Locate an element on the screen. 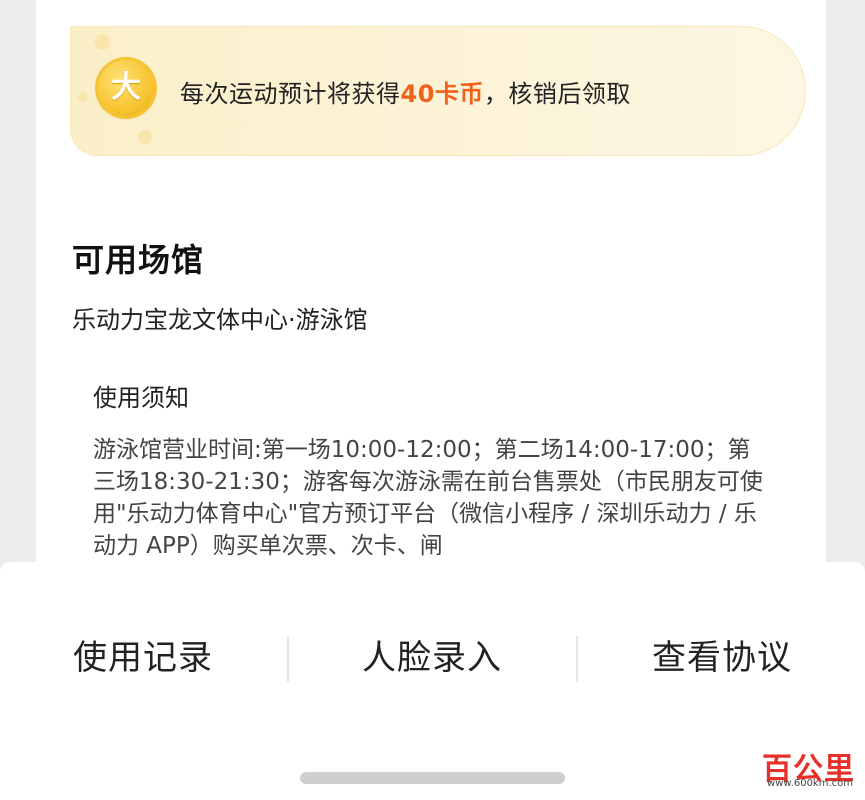  coin-icon: 大 is located at coordinates (126, 88).